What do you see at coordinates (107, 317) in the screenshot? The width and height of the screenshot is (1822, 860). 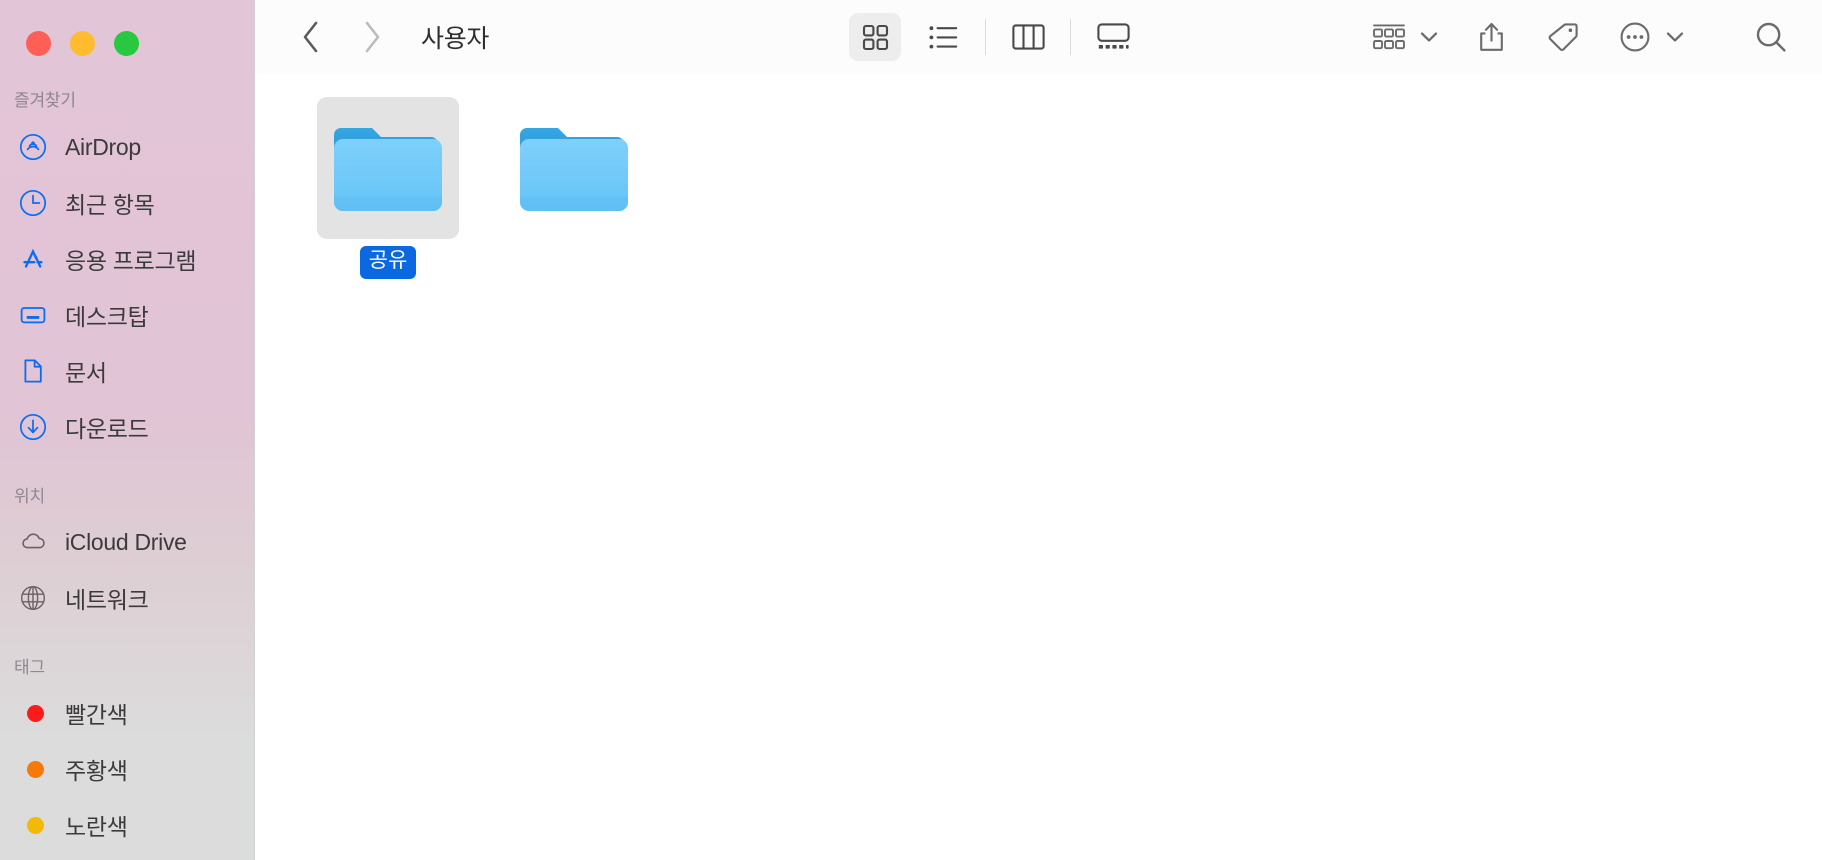 I see `sidebar-item-label: 데스크탑` at bounding box center [107, 317].